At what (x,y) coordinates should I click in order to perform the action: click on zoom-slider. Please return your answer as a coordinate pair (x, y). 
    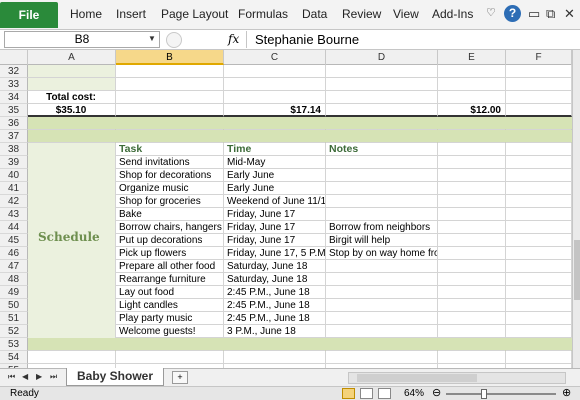
    Looking at the image, I should click on (501, 394).